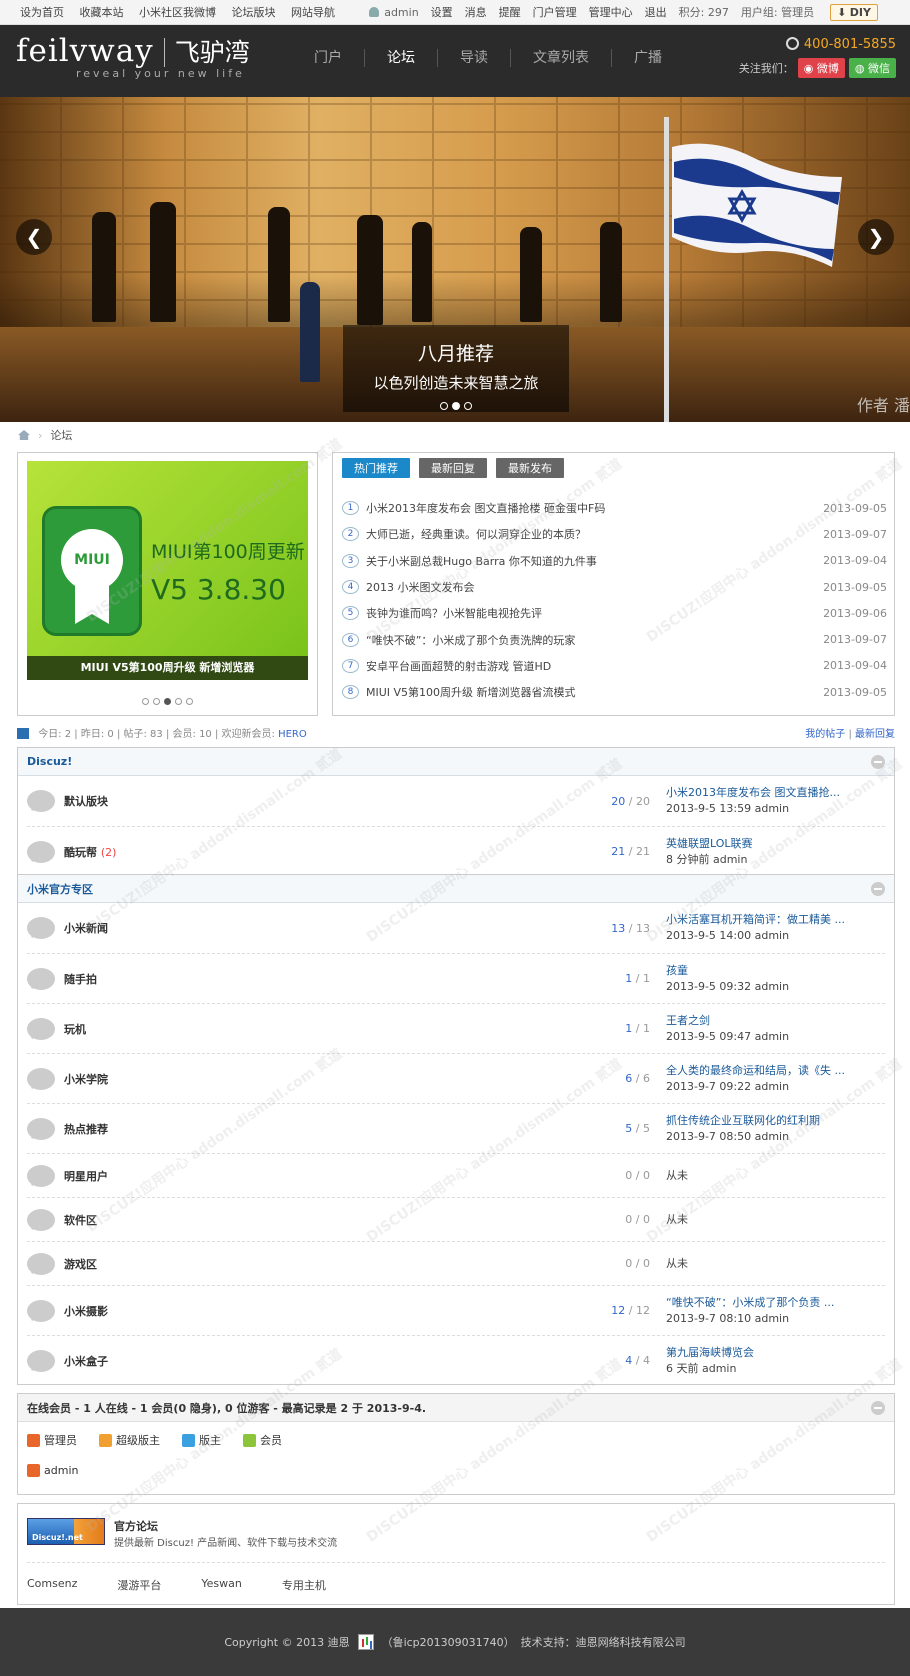  I want to click on newest-member-link: HERO, so click(292, 734).